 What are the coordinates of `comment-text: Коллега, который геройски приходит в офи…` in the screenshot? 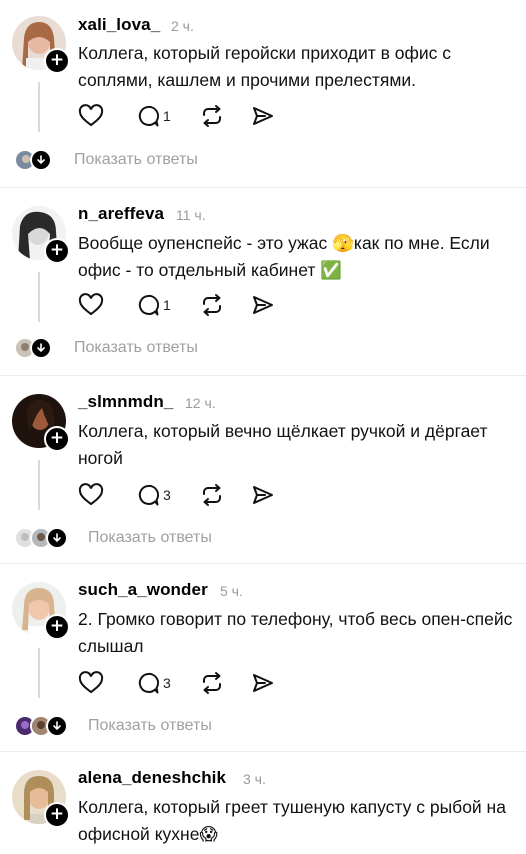 It's located at (265, 66).